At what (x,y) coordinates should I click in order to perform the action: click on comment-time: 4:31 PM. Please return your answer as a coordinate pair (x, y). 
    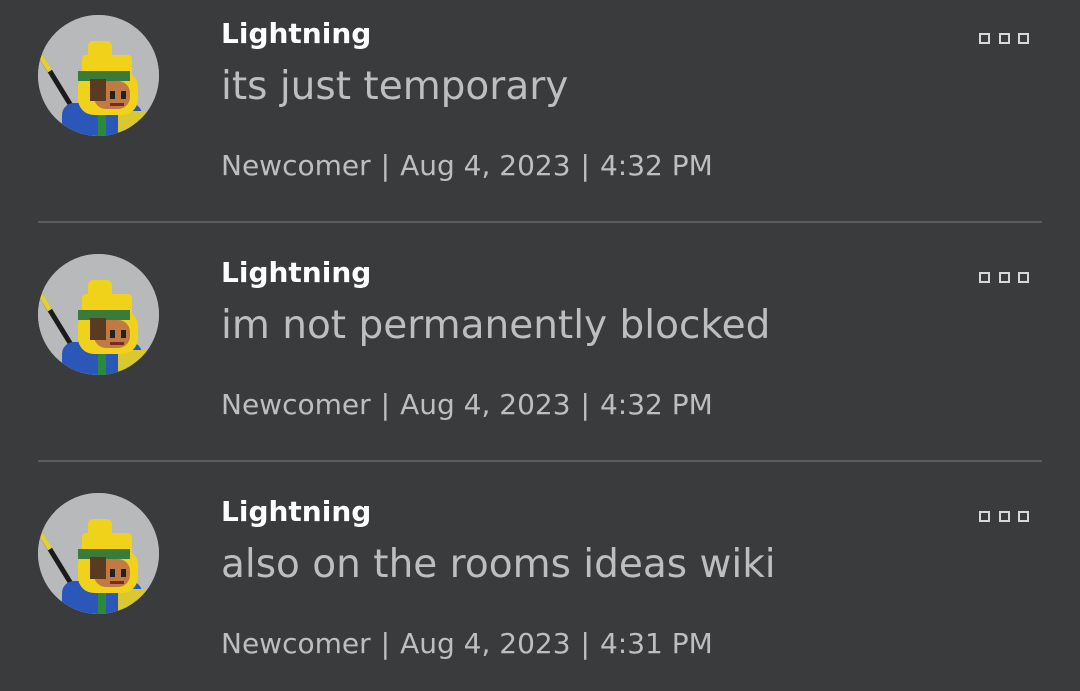
    Looking at the image, I should click on (656, 643).